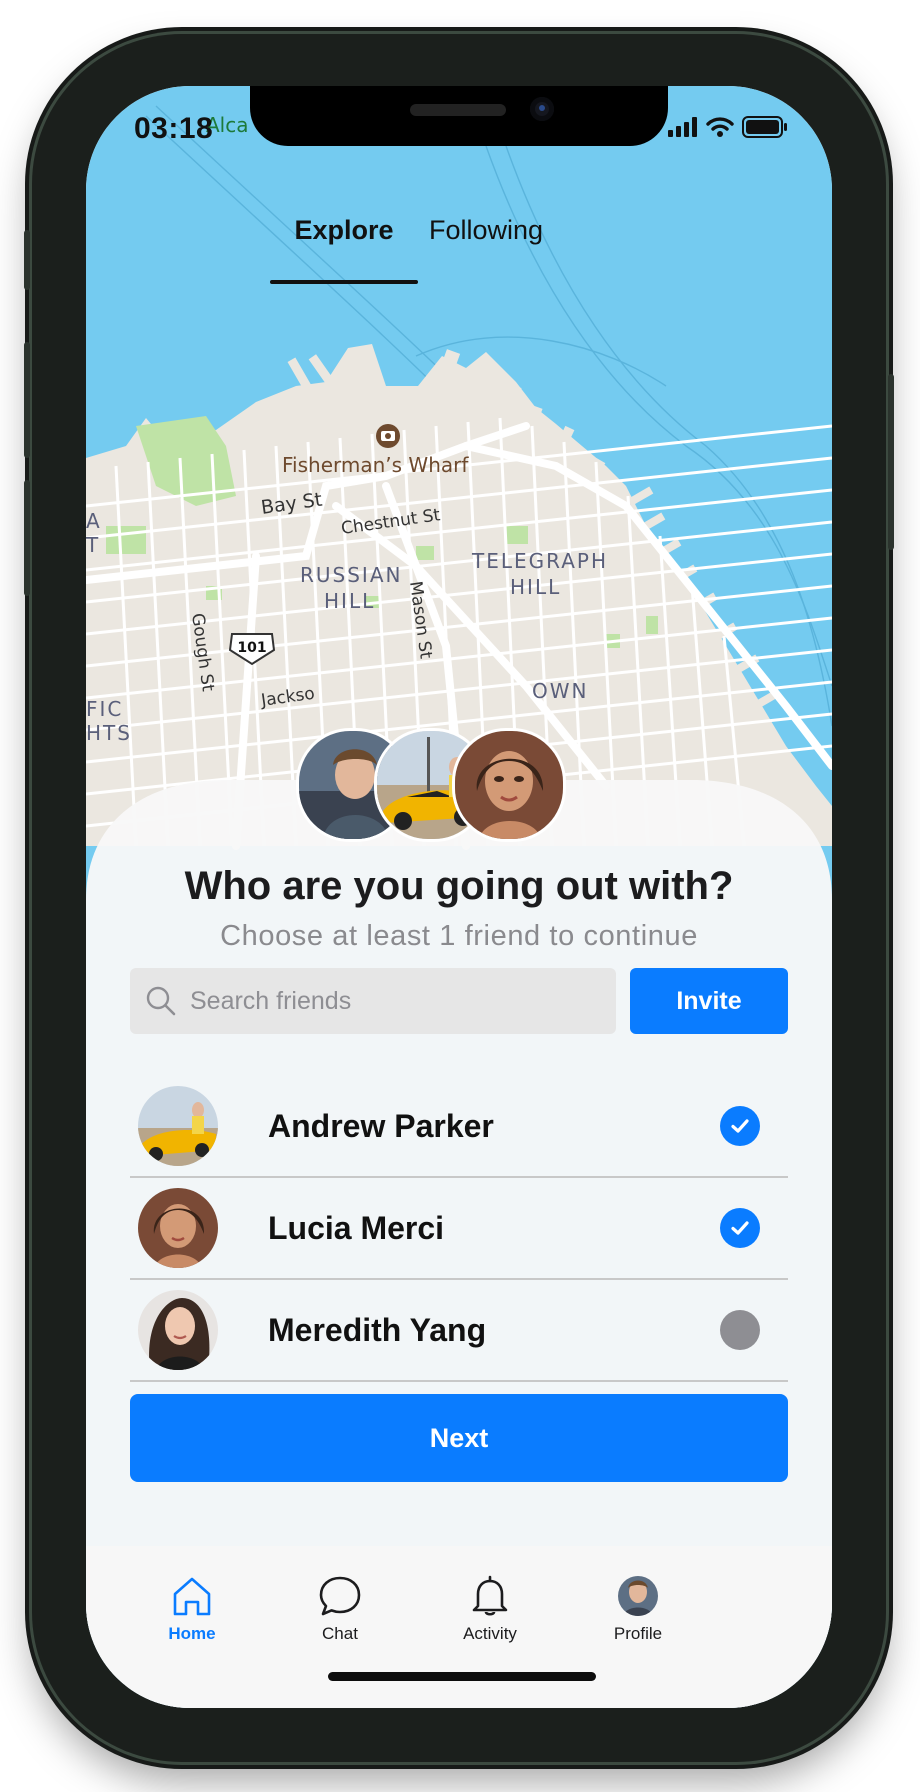 This screenshot has width=920, height=1792. What do you see at coordinates (891, 462) in the screenshot?
I see `power-button` at bounding box center [891, 462].